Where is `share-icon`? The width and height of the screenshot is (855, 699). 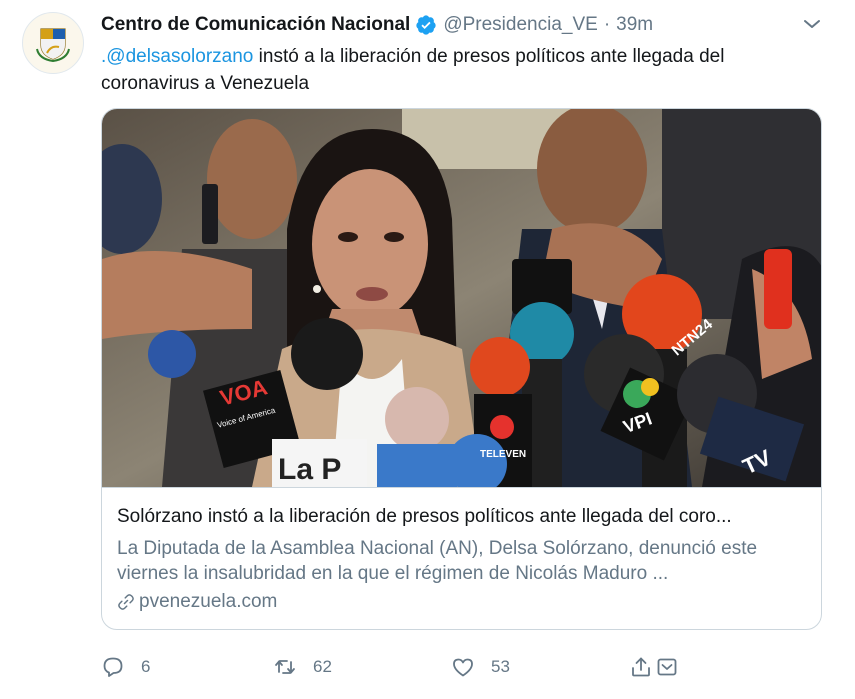 share-icon is located at coordinates (641, 667).